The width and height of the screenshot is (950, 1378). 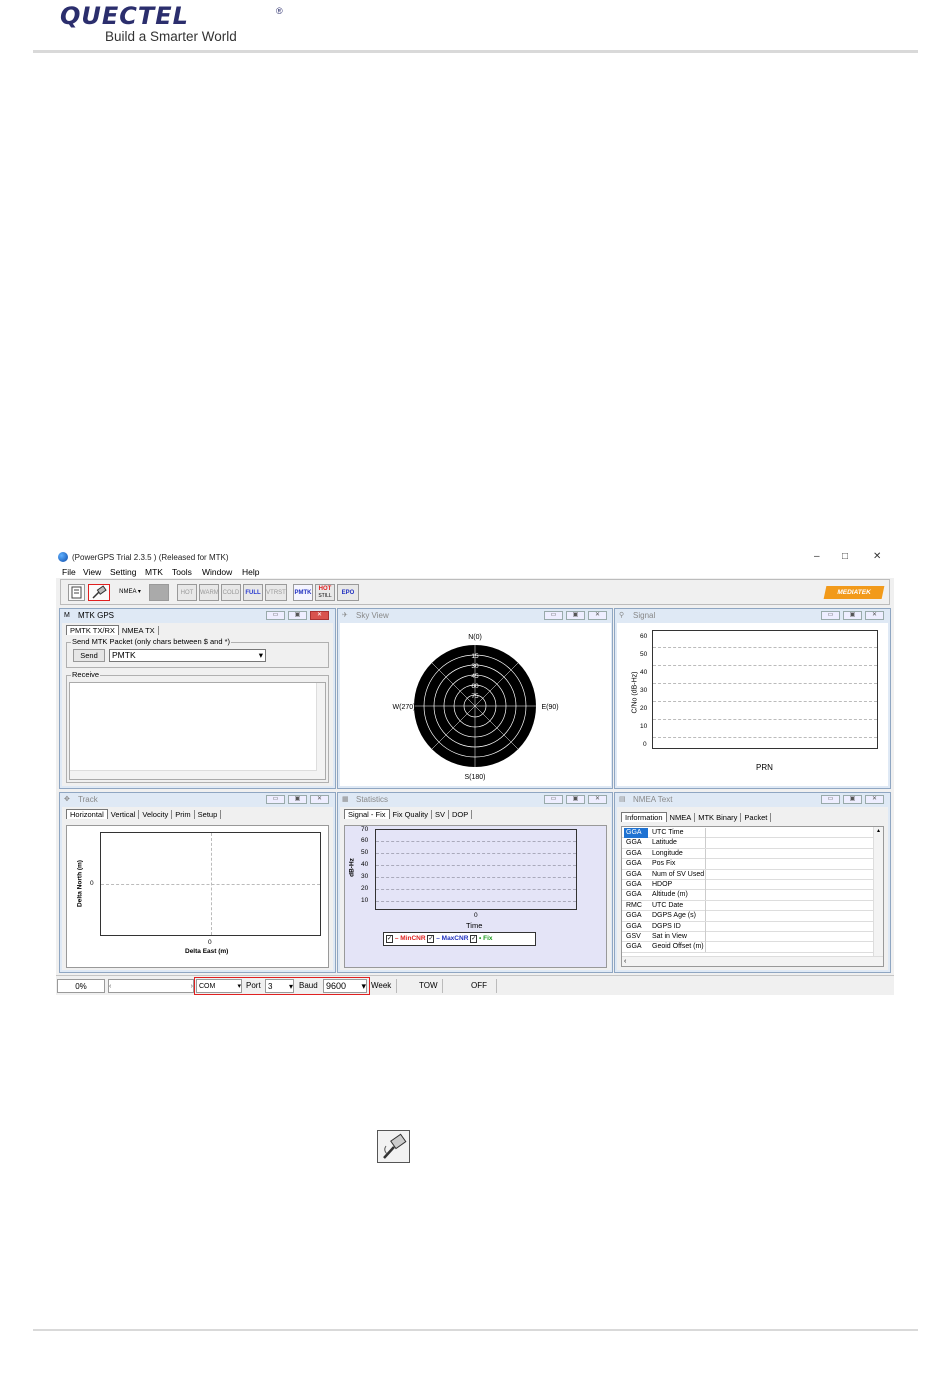 I want to click on legend-item-fix: ✓ • Fix, so click(x=481, y=939).